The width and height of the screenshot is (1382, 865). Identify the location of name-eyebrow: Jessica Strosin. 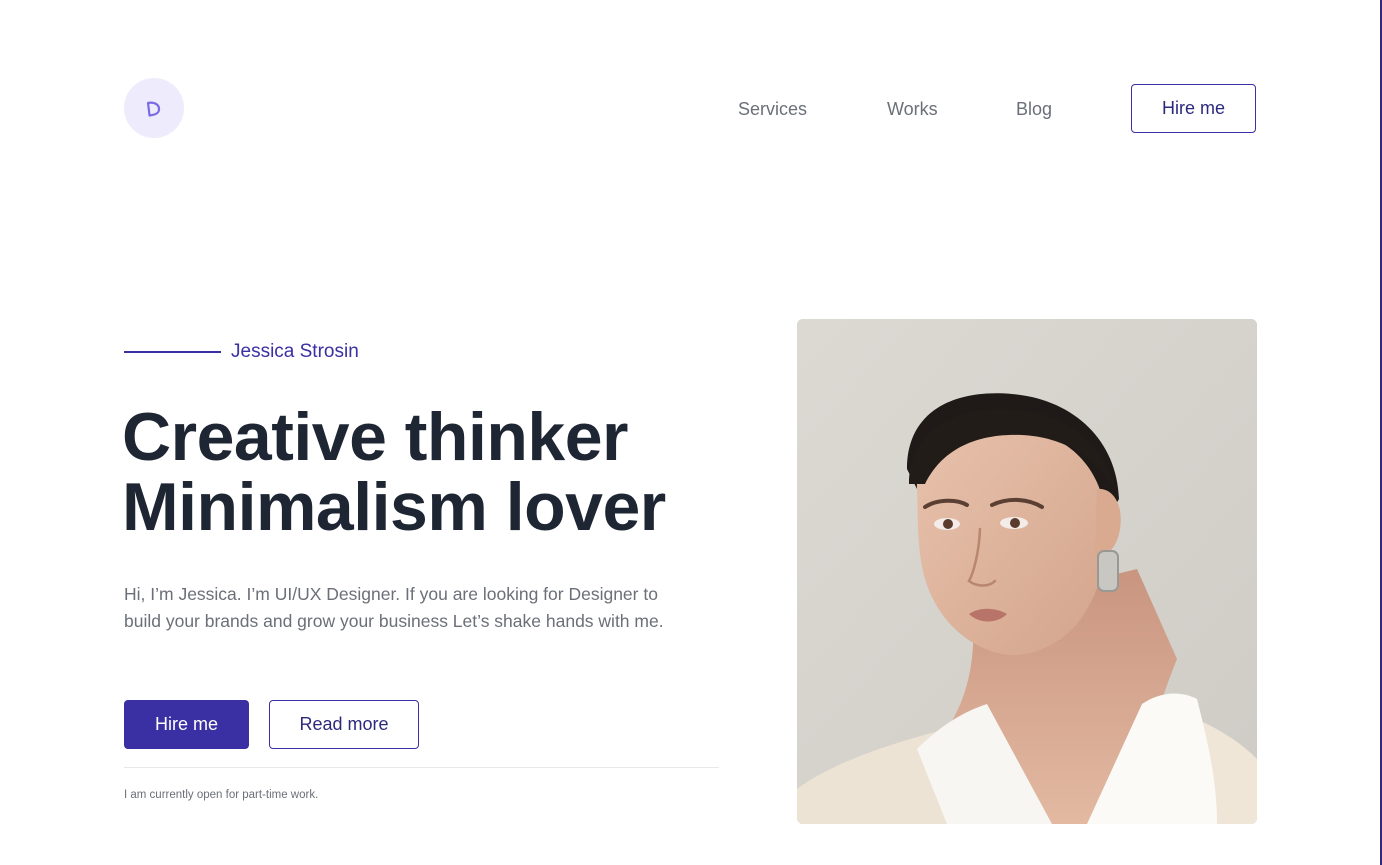
(241, 352).